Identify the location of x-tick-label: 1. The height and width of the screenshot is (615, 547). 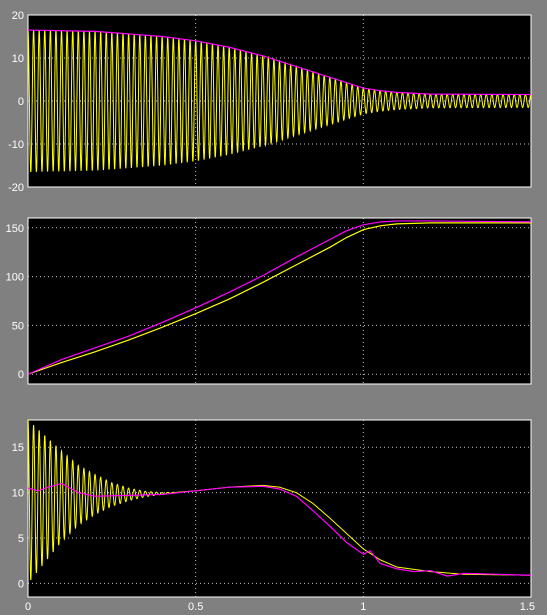
(363, 607).